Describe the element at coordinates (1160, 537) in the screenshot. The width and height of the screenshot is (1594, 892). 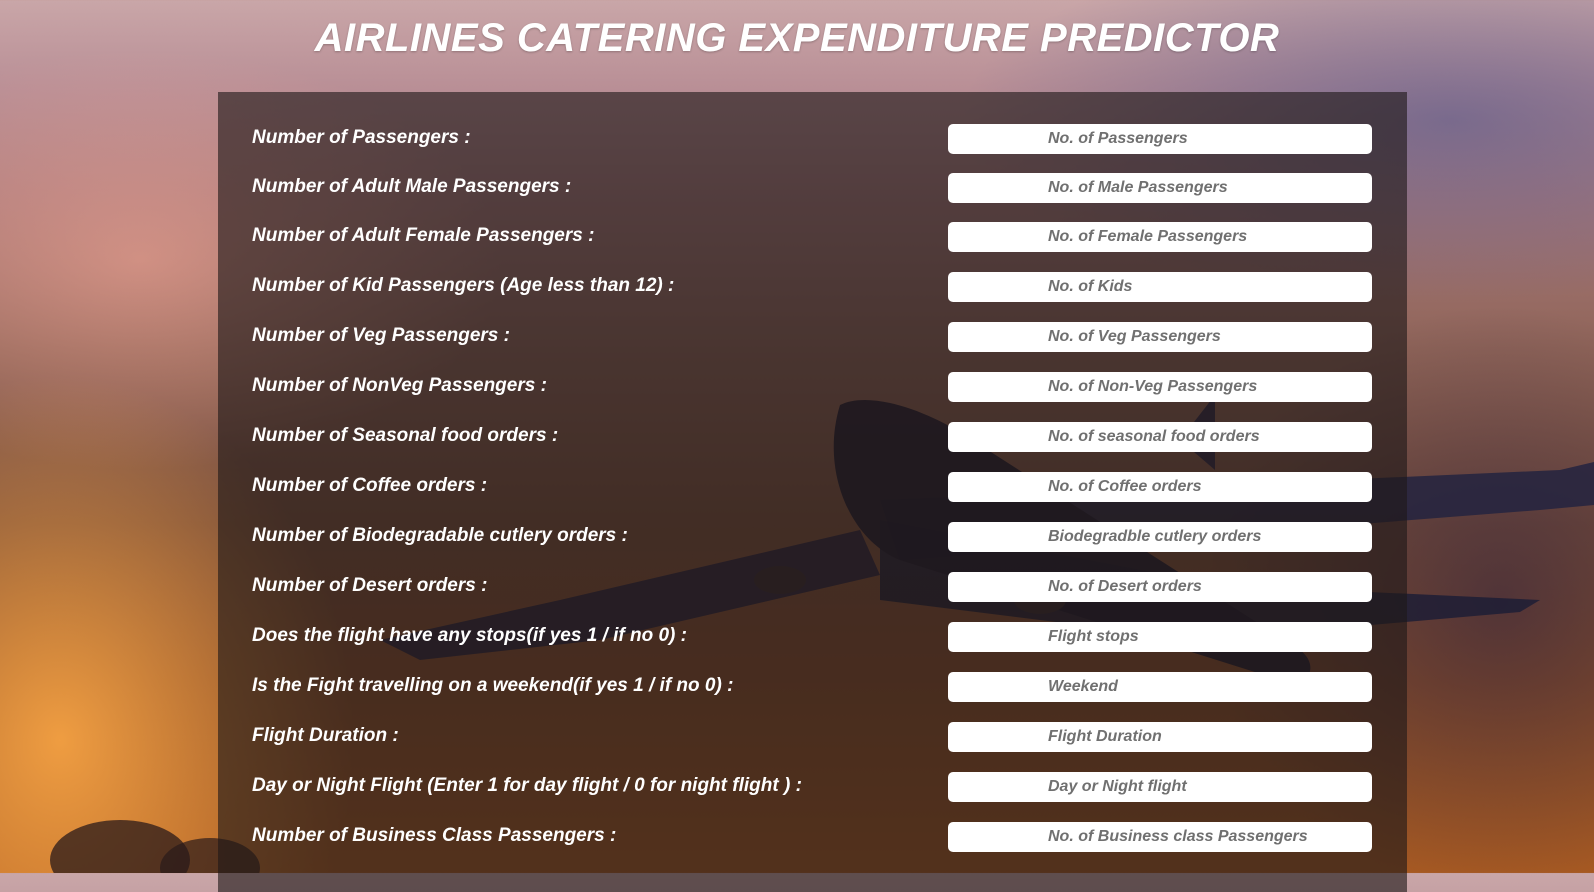
I see `cutlery-orders-input` at that location.